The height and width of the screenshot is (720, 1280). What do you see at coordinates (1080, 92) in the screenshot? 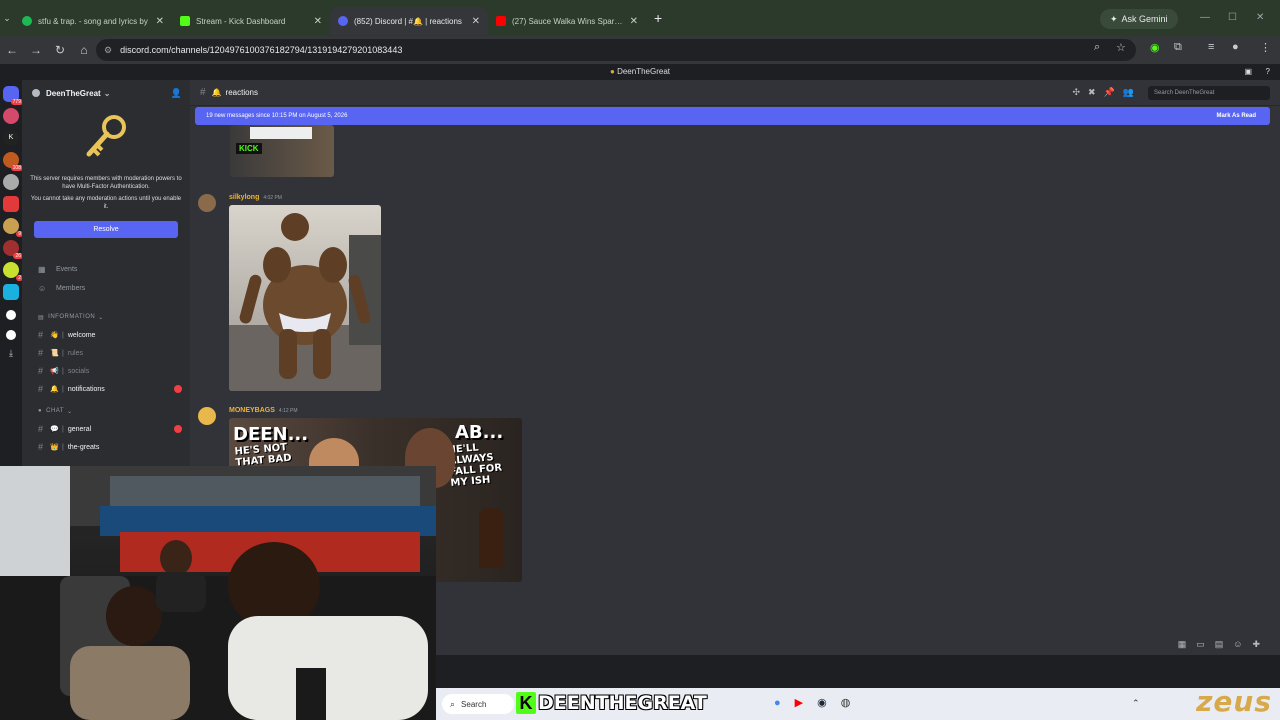
I see `threads-icon: ✣` at bounding box center [1080, 92].